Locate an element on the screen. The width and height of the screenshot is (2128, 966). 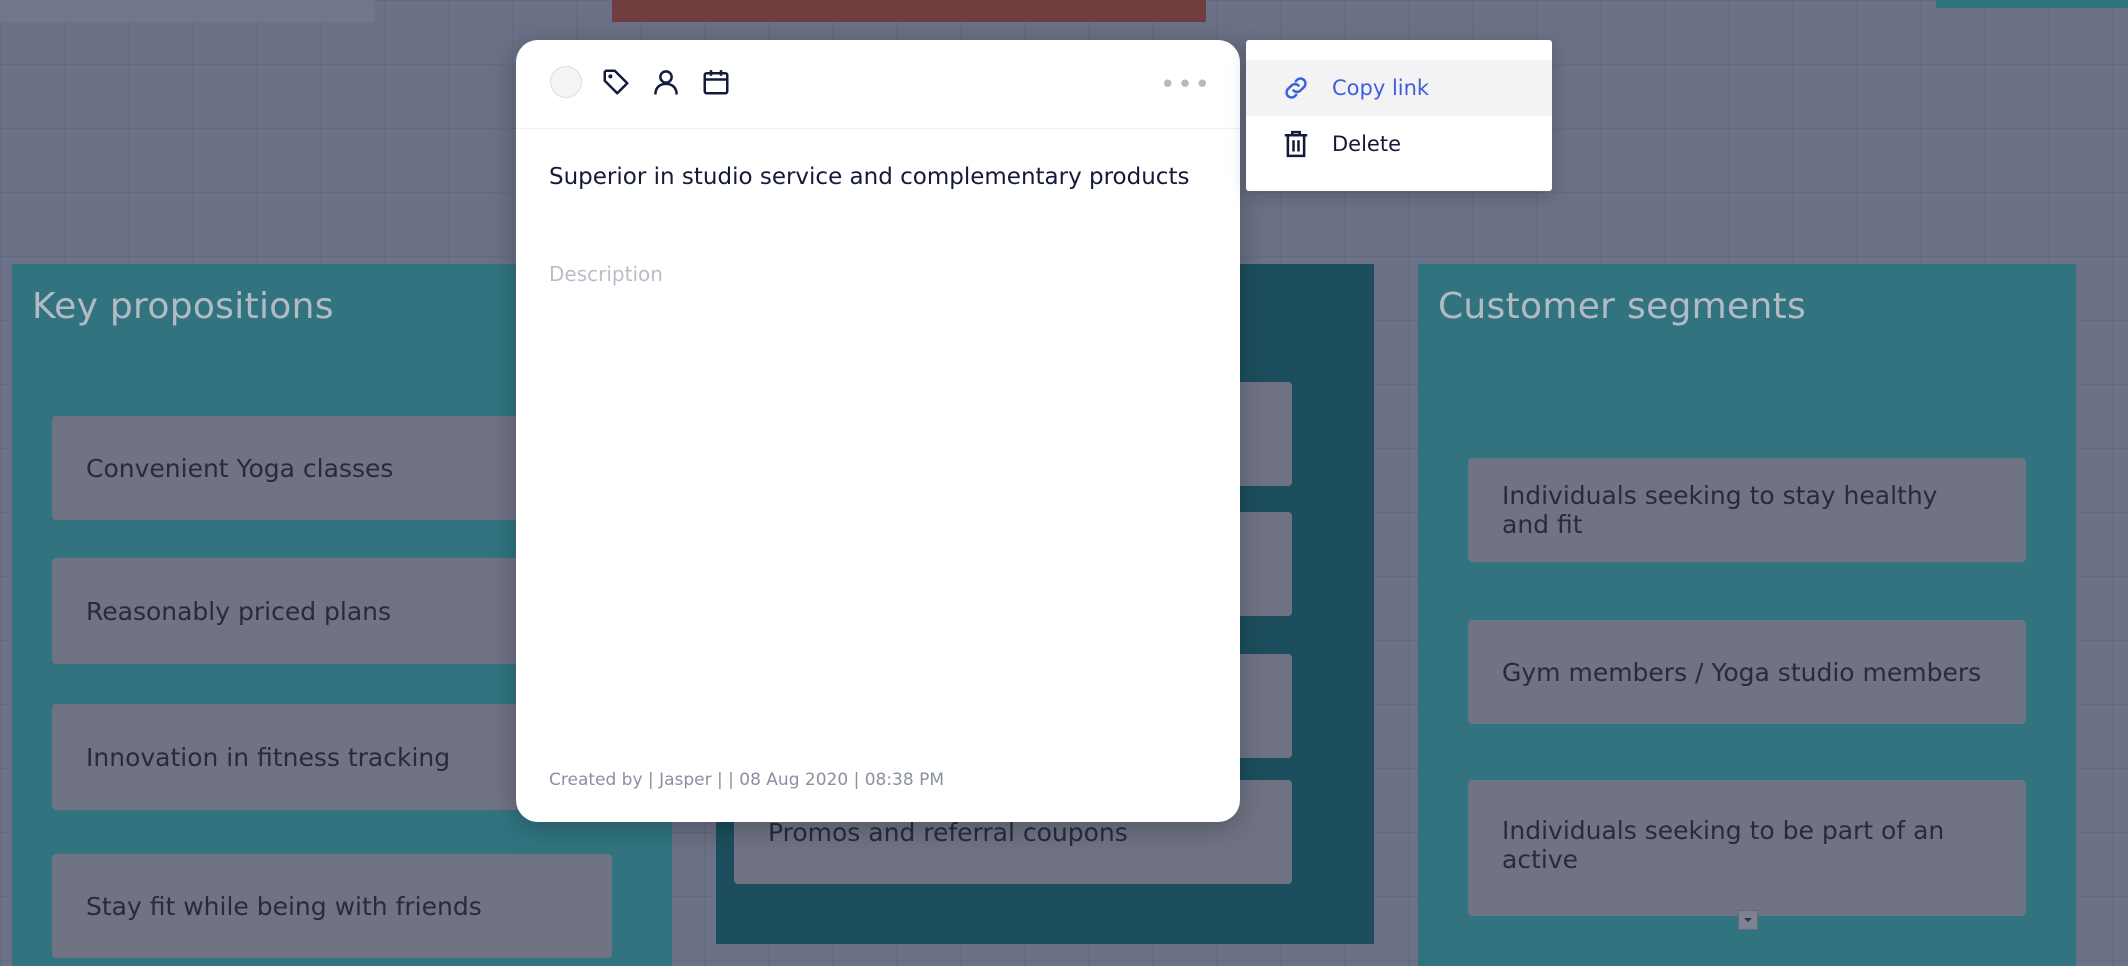
menu-item-delete: Delete is located at coordinates (1399, 144).